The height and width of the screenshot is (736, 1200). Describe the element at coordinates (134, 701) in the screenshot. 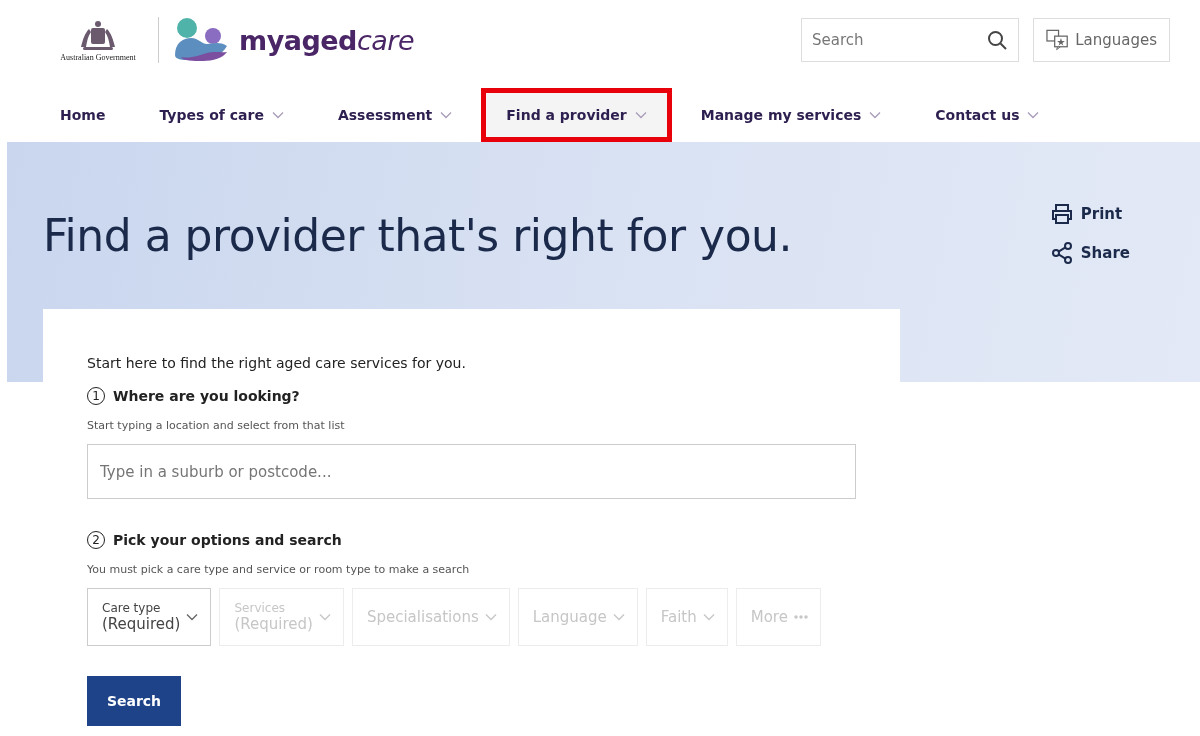

I see `search-button: Search` at that location.